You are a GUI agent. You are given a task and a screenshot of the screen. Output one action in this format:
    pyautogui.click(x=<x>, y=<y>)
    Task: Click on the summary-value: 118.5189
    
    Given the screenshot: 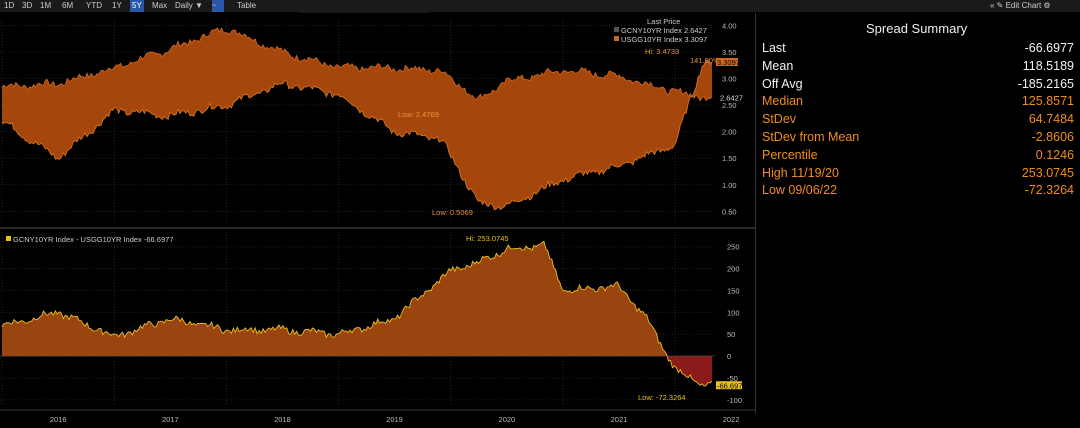 What is the action you would take?
    pyautogui.click(x=1048, y=65)
    